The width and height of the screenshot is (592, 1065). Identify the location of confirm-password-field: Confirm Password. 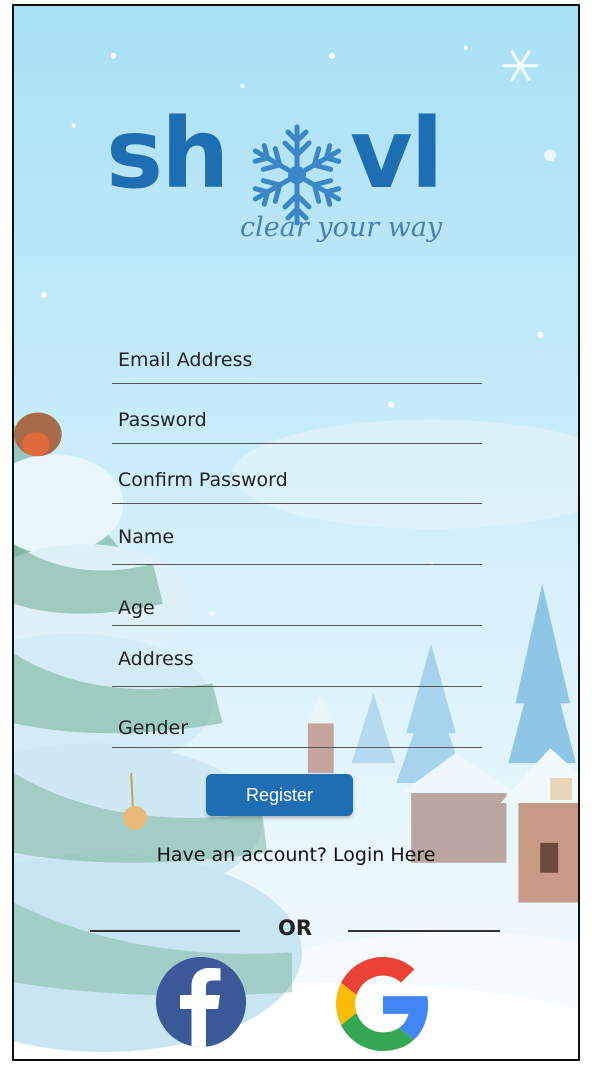
(299, 474).